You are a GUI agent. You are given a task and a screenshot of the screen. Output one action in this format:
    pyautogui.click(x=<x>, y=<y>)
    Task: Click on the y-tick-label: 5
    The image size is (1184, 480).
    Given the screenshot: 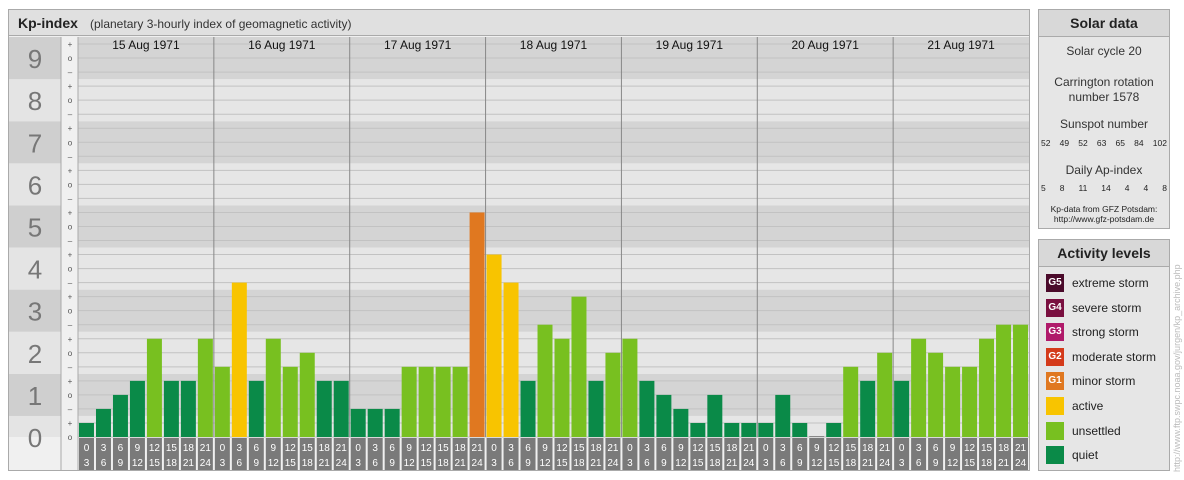 What is the action you would take?
    pyautogui.click(x=35, y=227)
    